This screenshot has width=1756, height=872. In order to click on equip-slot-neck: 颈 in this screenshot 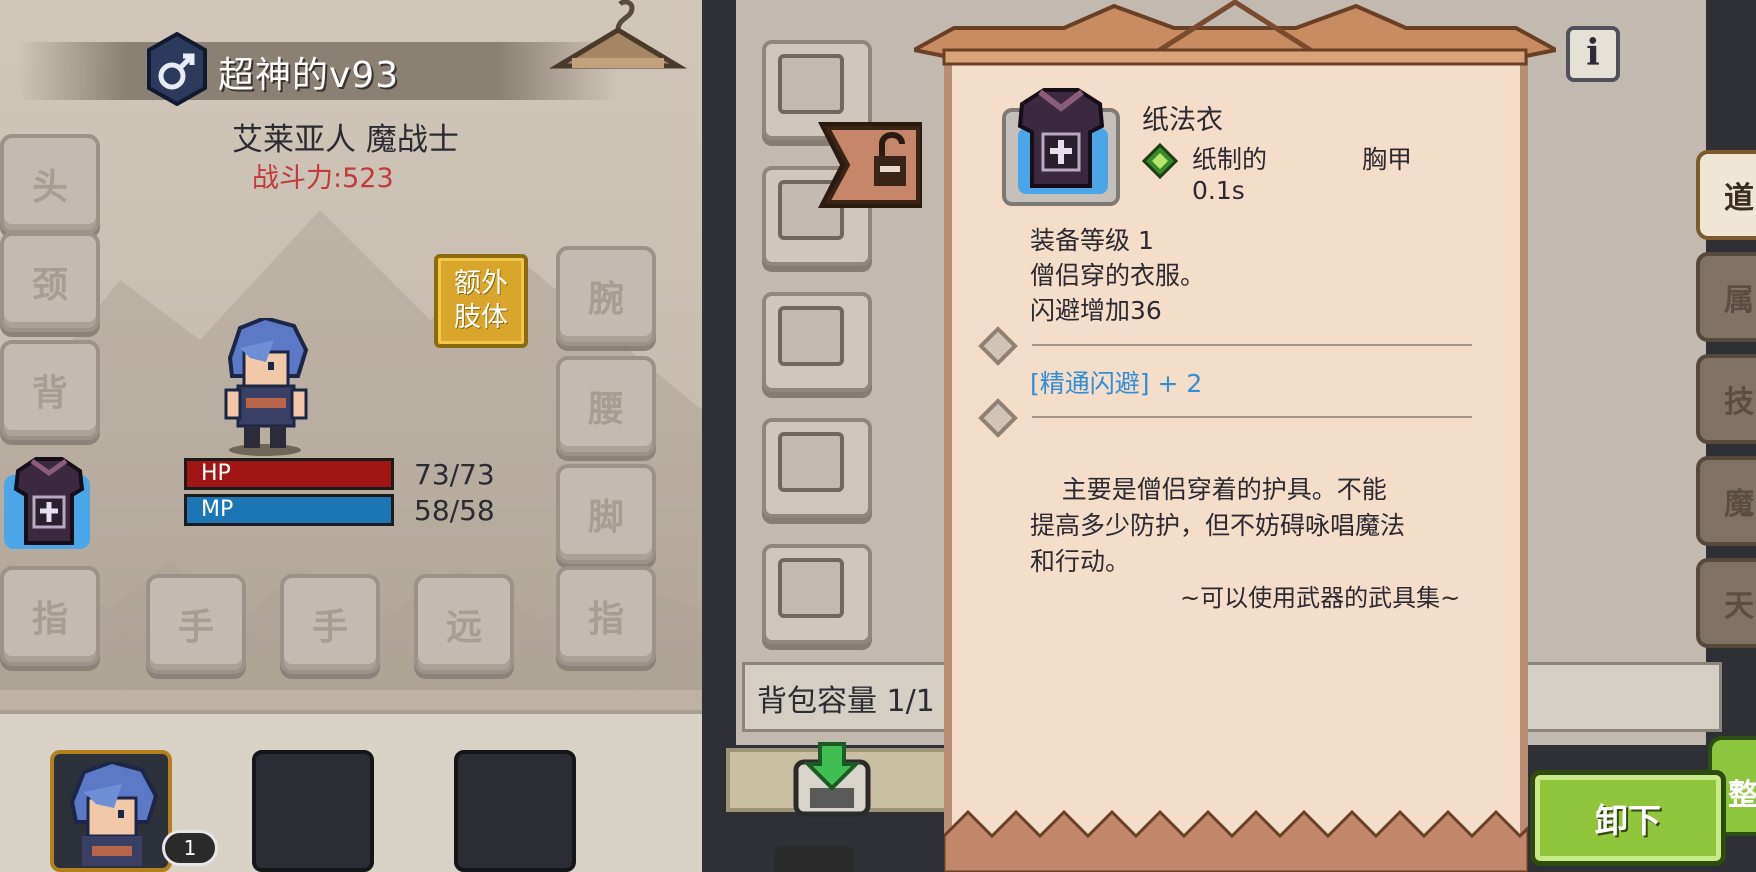, I will do `click(50, 282)`.